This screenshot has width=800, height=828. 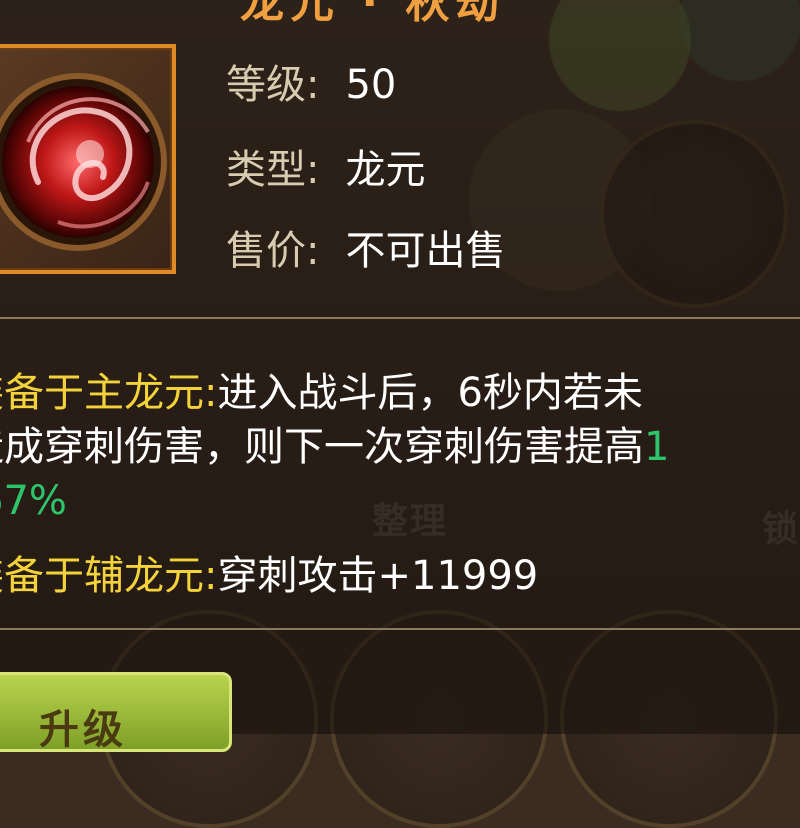 I want to click on type-label: 类型:, so click(x=273, y=170).